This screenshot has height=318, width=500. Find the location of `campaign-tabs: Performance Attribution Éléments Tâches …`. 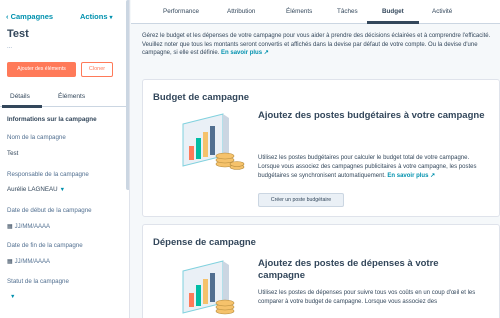

campaign-tabs: Performance Attribution Éléments Tâches … is located at coordinates (315, 12).